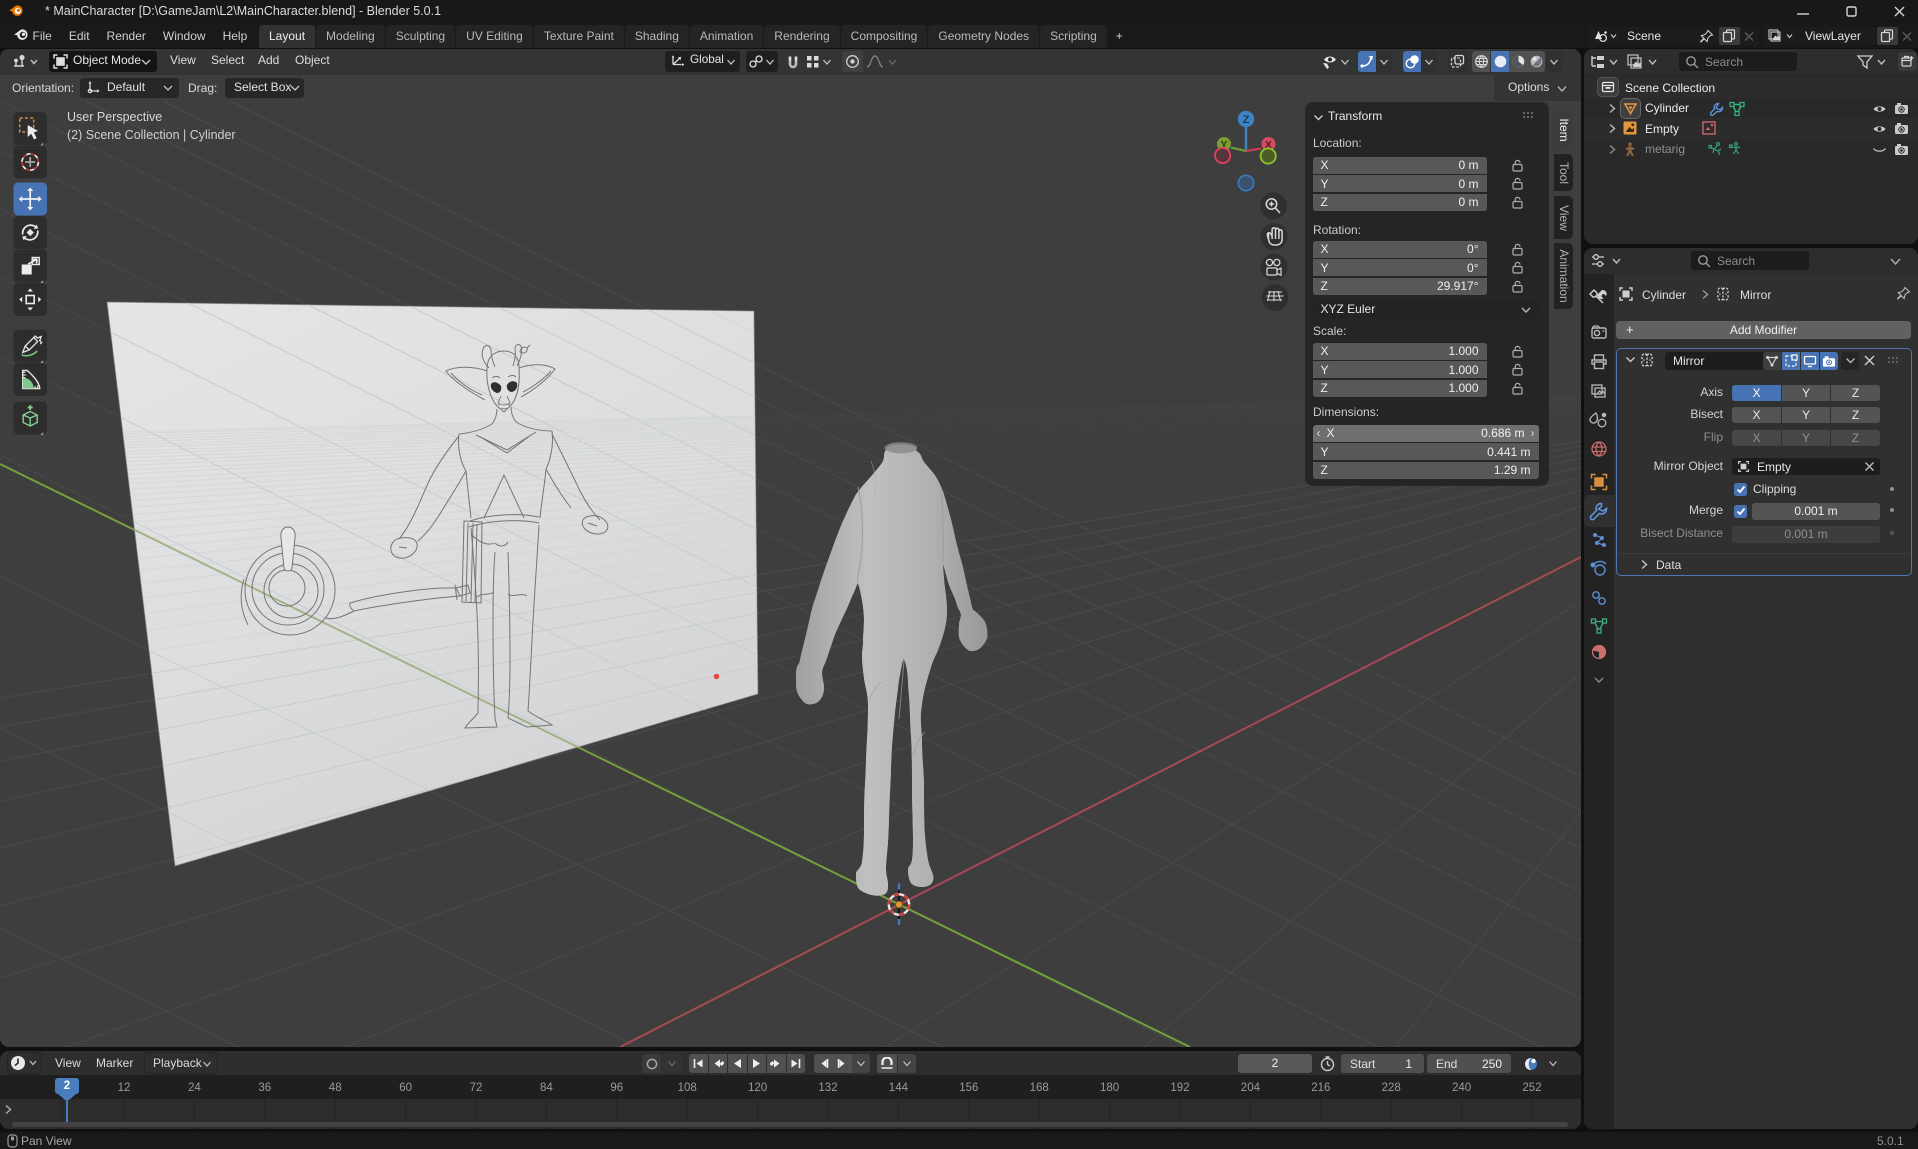 This screenshot has width=1918, height=1149. What do you see at coordinates (1179, 1088) in the screenshot?
I see `svg-text: 192` at bounding box center [1179, 1088].